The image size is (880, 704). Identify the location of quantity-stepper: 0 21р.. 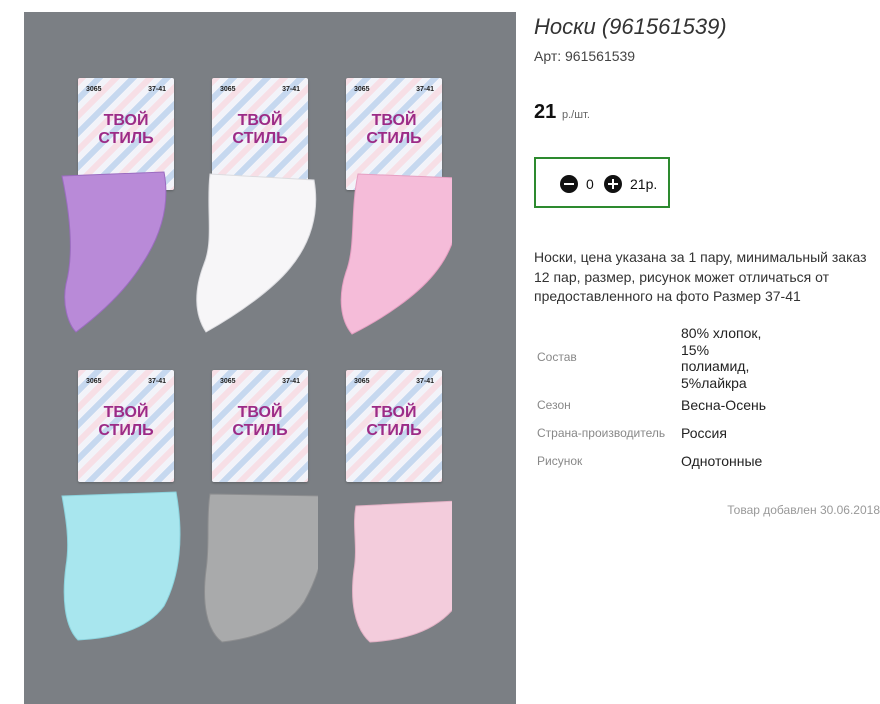
(602, 182).